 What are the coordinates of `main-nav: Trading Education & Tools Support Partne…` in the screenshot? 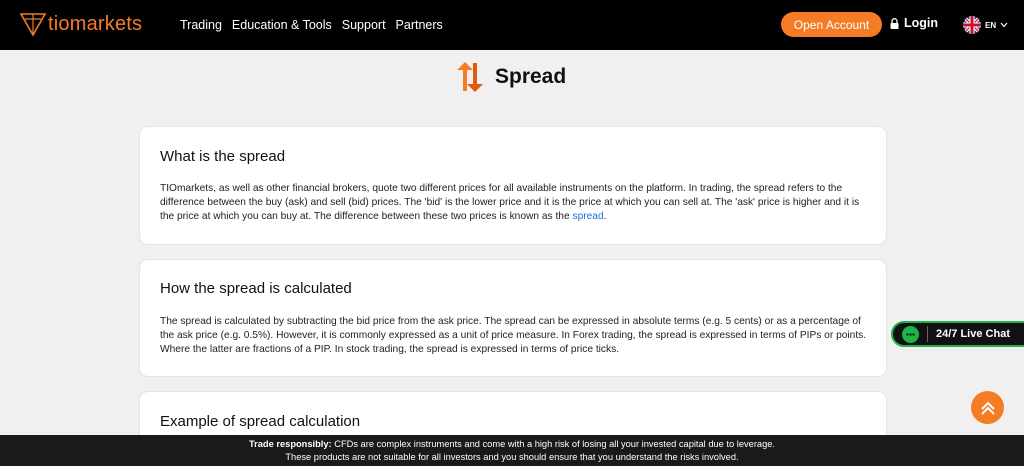 It's located at (316, 25).